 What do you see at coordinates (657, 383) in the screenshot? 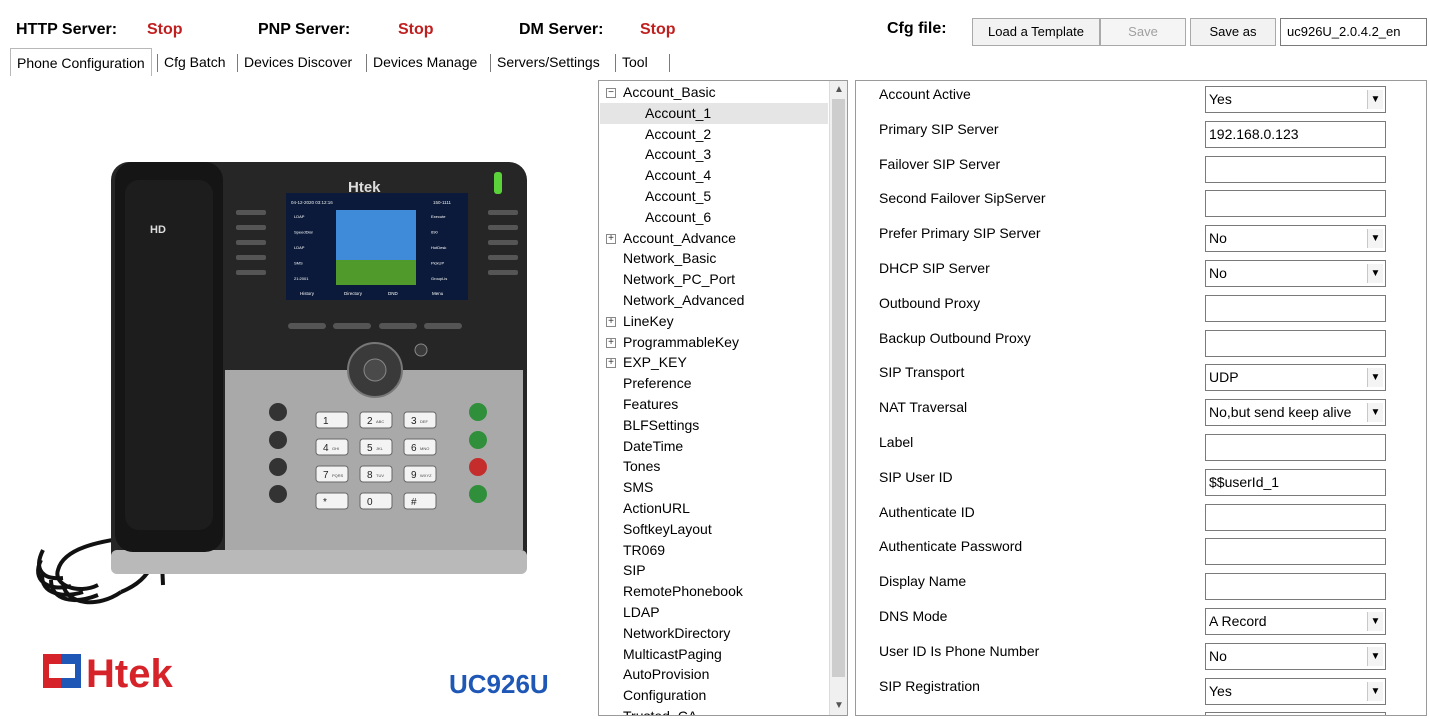
I see `tree-item-preference: Preference` at bounding box center [657, 383].